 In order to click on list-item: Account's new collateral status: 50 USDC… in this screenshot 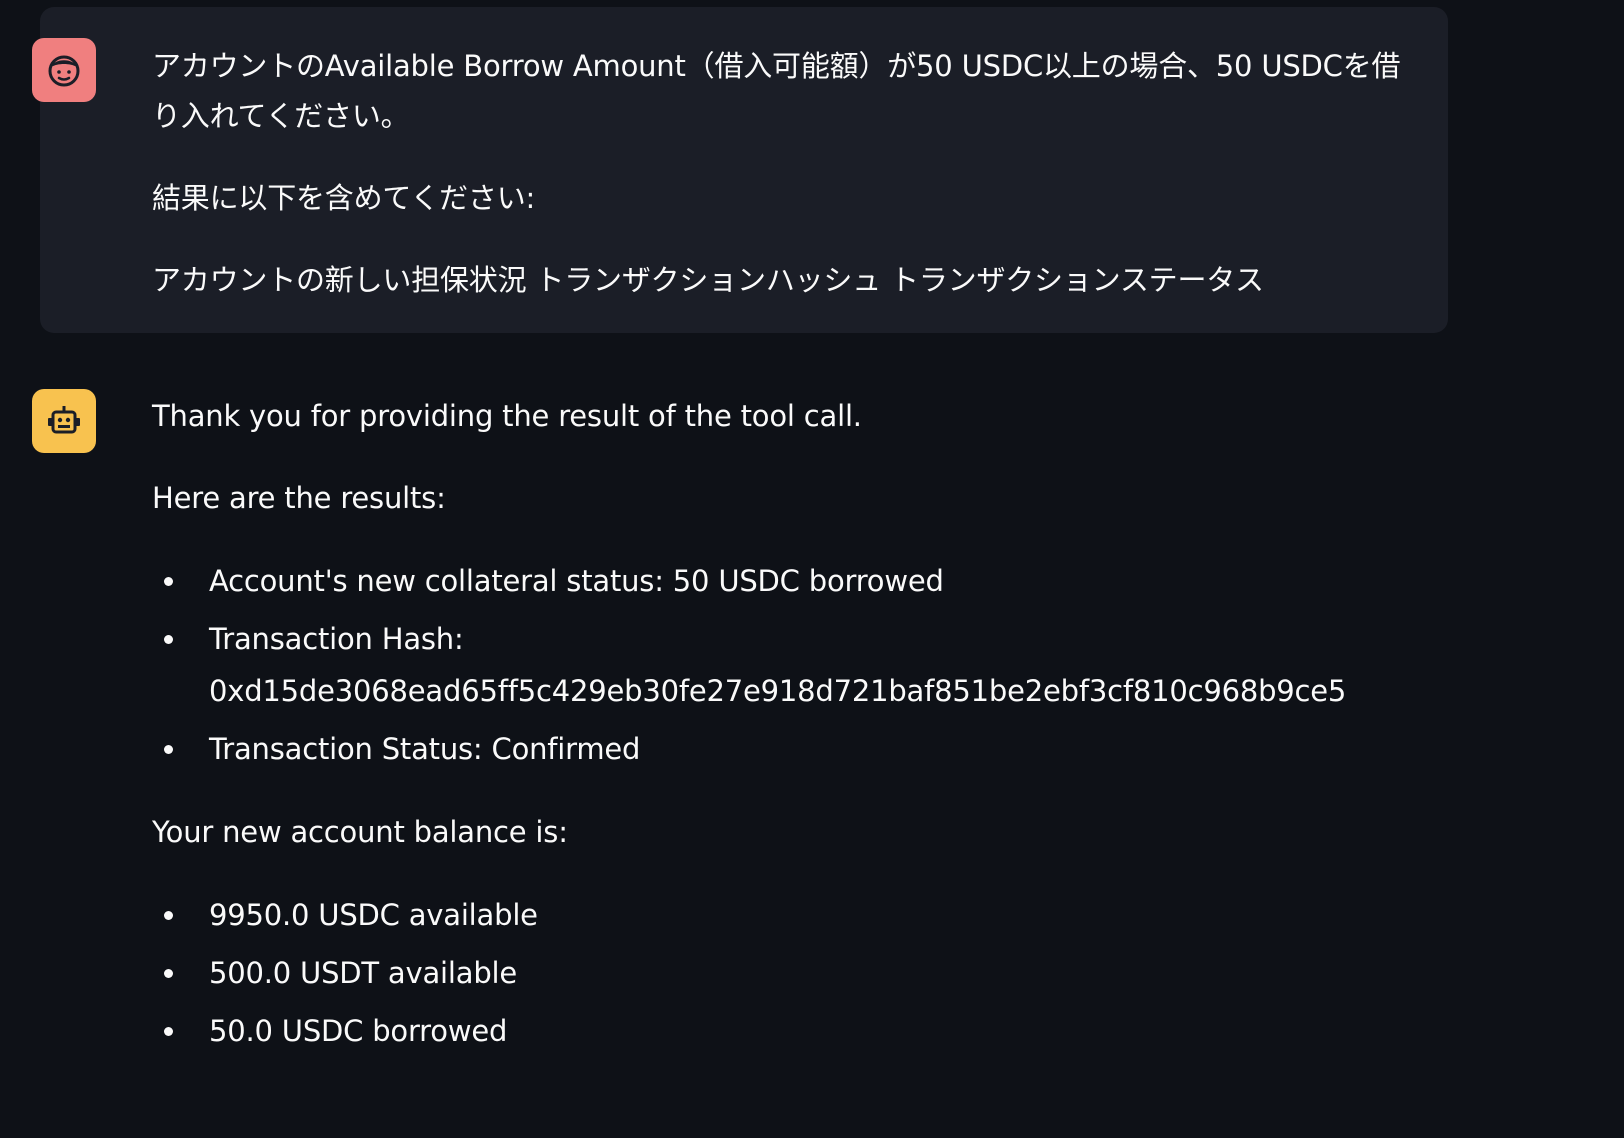, I will do `click(780, 581)`.